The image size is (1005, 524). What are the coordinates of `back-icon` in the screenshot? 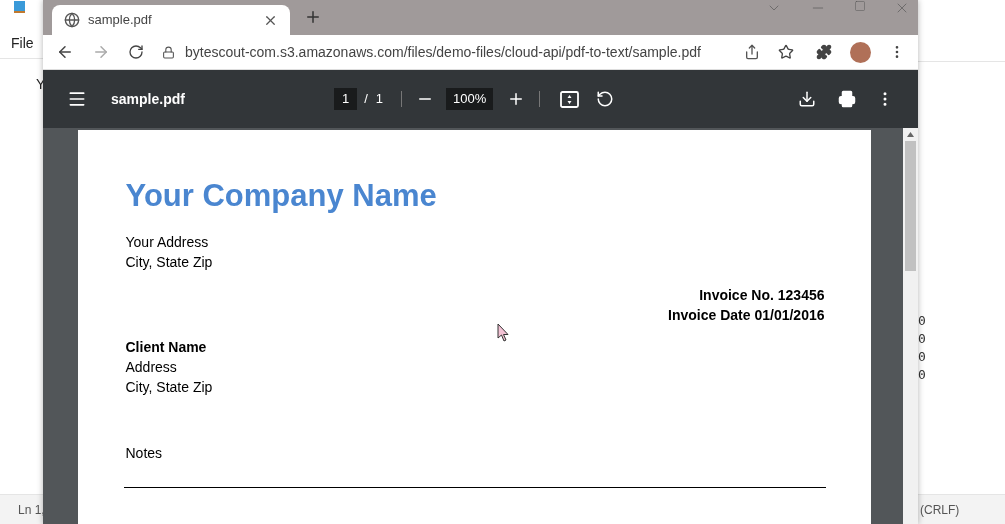 It's located at (65, 52).